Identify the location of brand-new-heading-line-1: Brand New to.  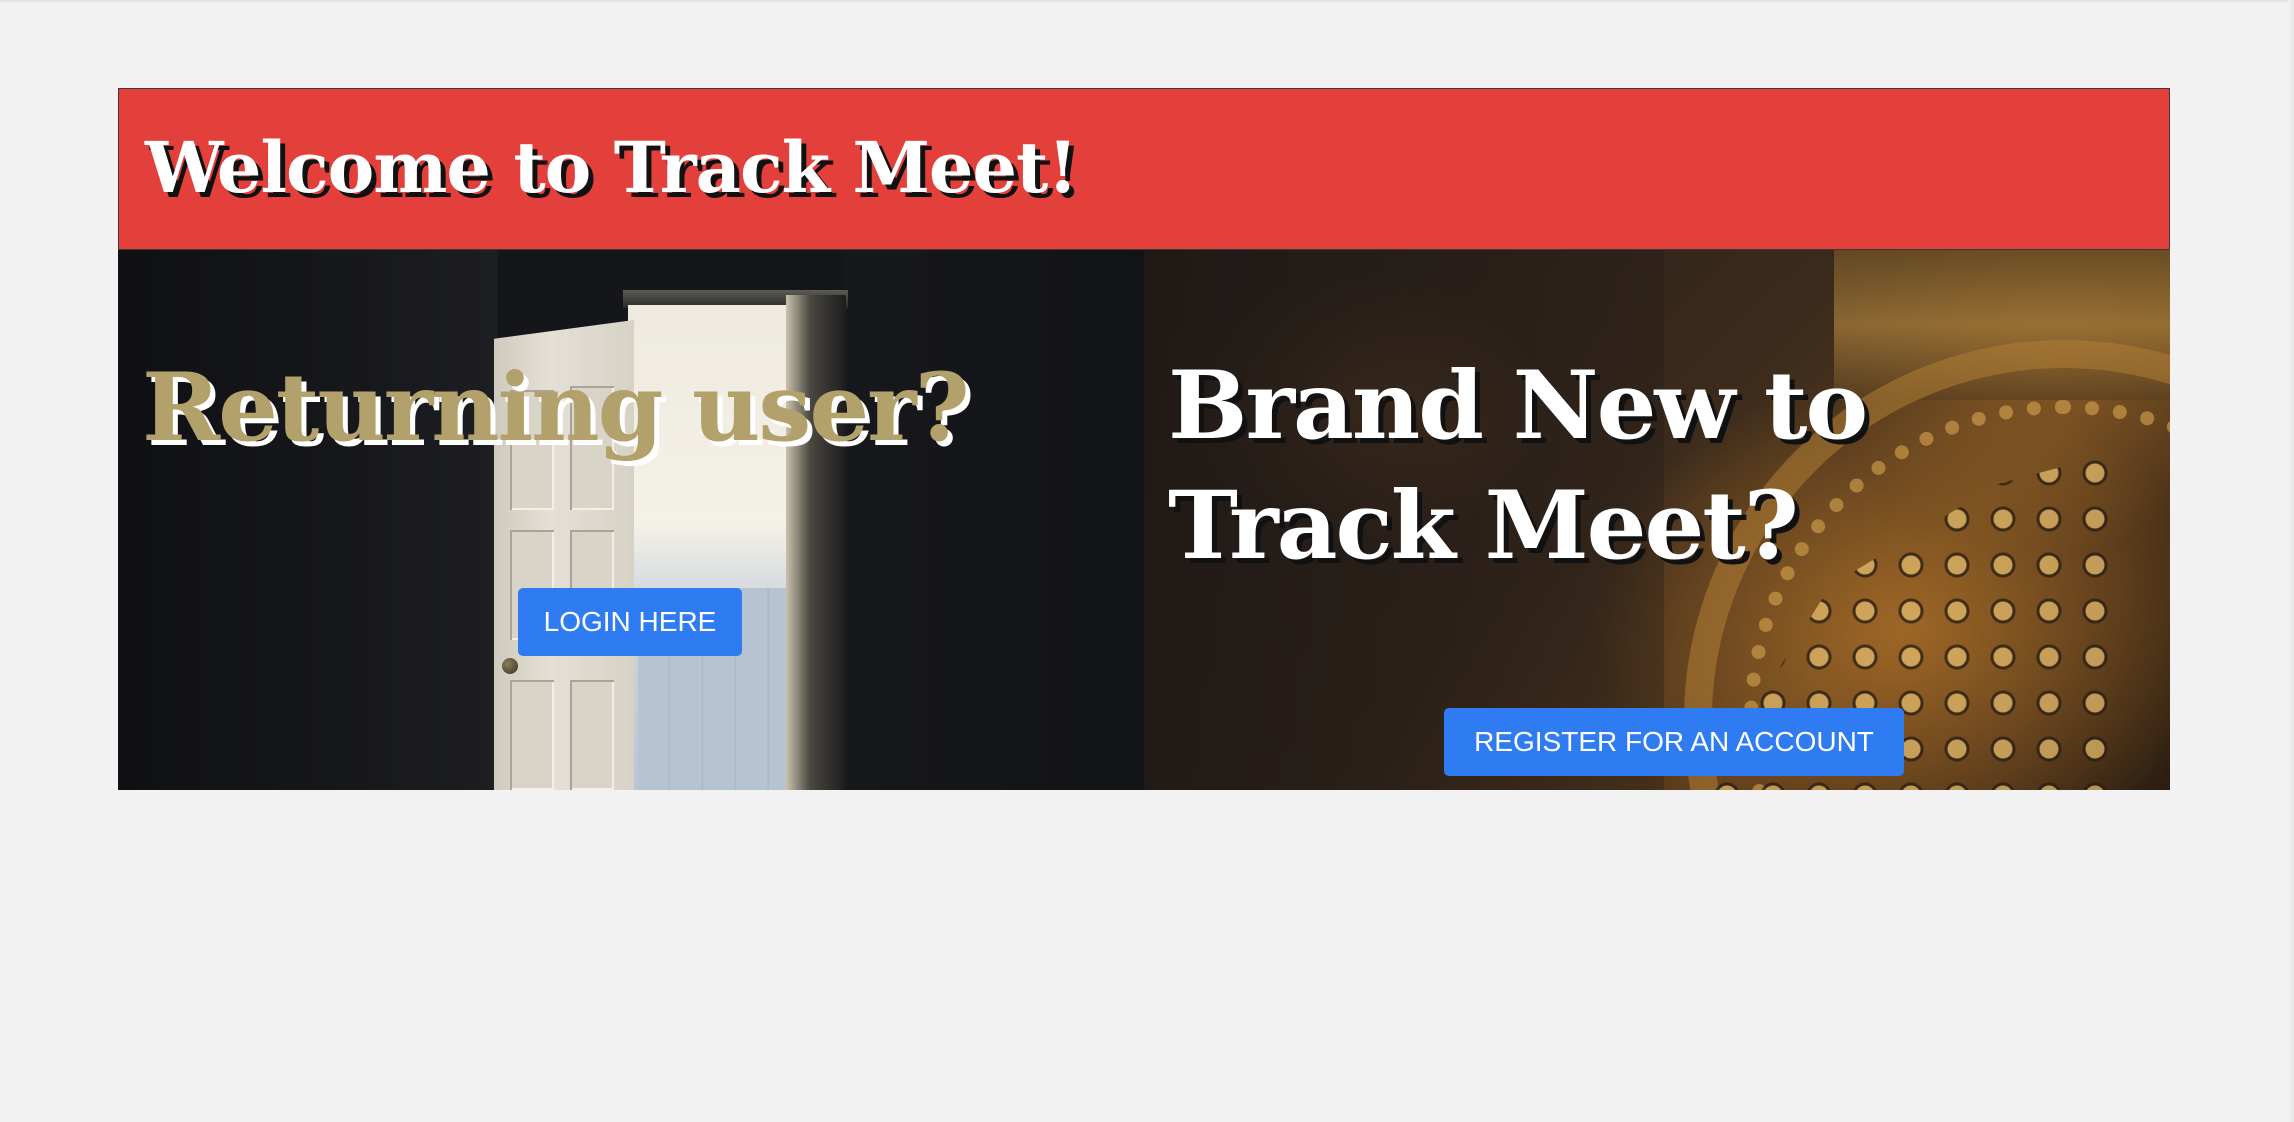
(1518, 406).